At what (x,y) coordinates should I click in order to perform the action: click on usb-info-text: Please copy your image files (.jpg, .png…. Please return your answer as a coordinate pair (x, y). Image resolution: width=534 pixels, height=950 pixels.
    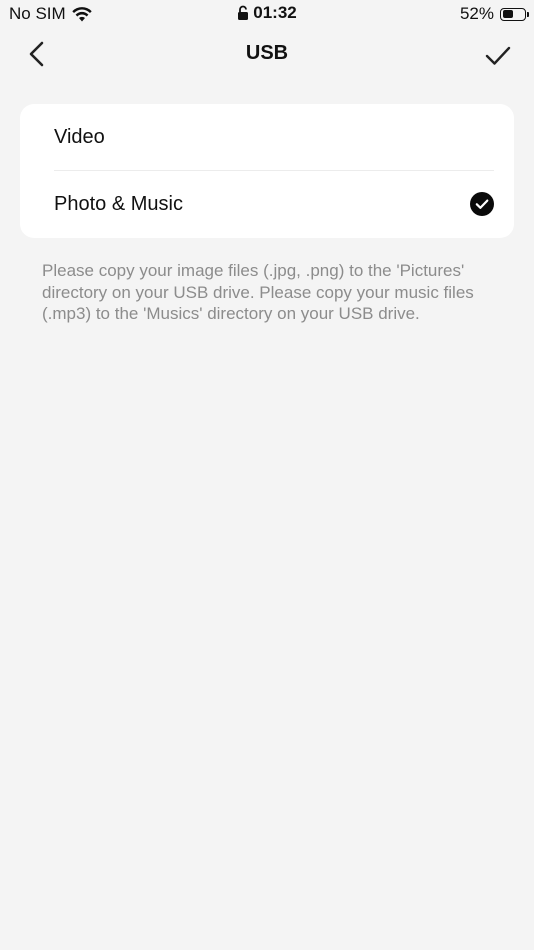
    Looking at the image, I should click on (258, 292).